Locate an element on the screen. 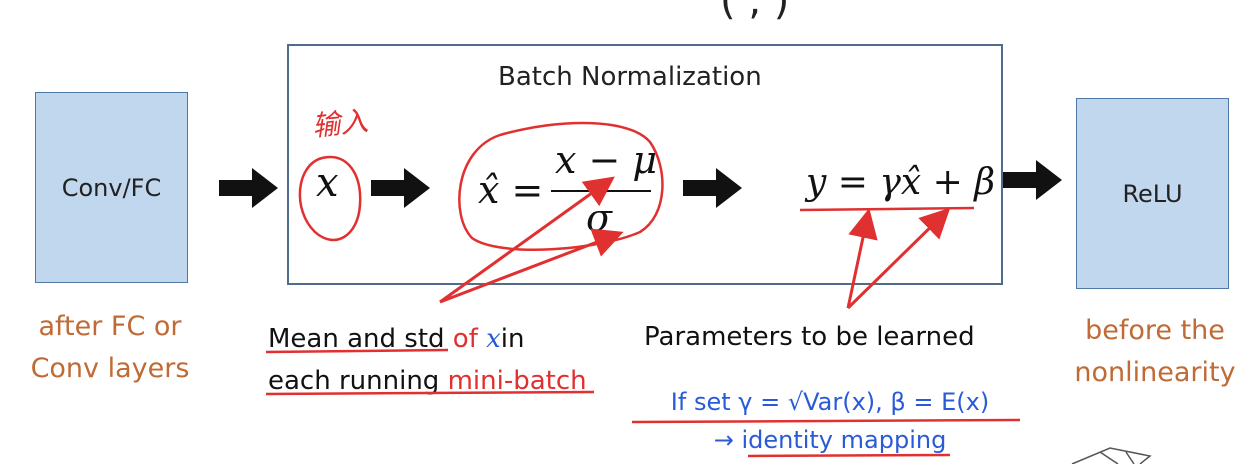 The image size is (1250, 464). arrow-to-beta is located at coordinates (898, 258).